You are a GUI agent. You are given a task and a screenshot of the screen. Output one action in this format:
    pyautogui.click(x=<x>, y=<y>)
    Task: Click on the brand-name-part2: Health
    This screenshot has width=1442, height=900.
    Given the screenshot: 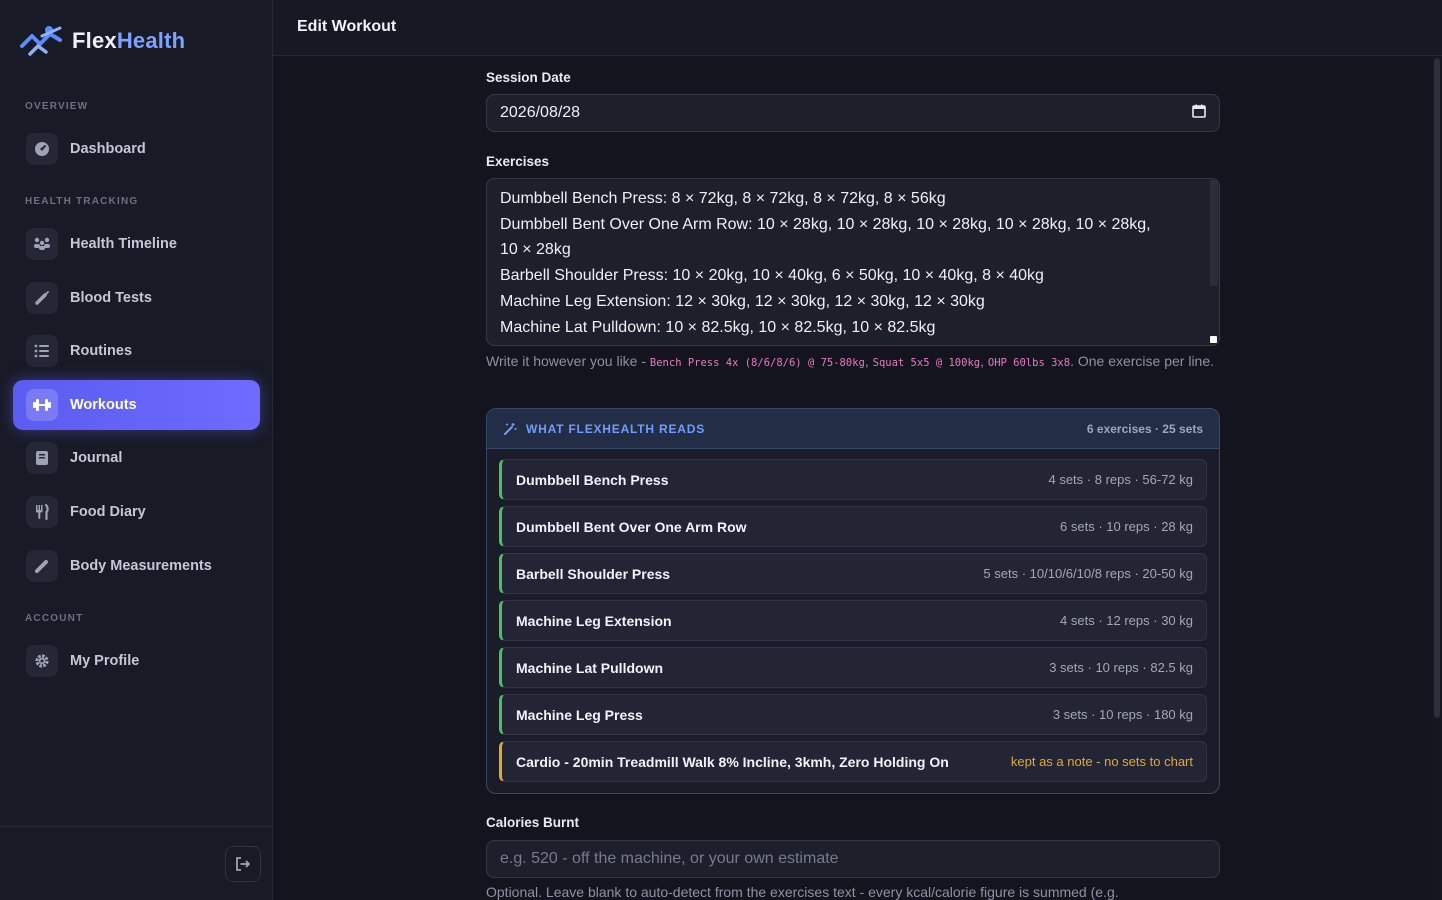 What is the action you would take?
    pyautogui.click(x=151, y=40)
    